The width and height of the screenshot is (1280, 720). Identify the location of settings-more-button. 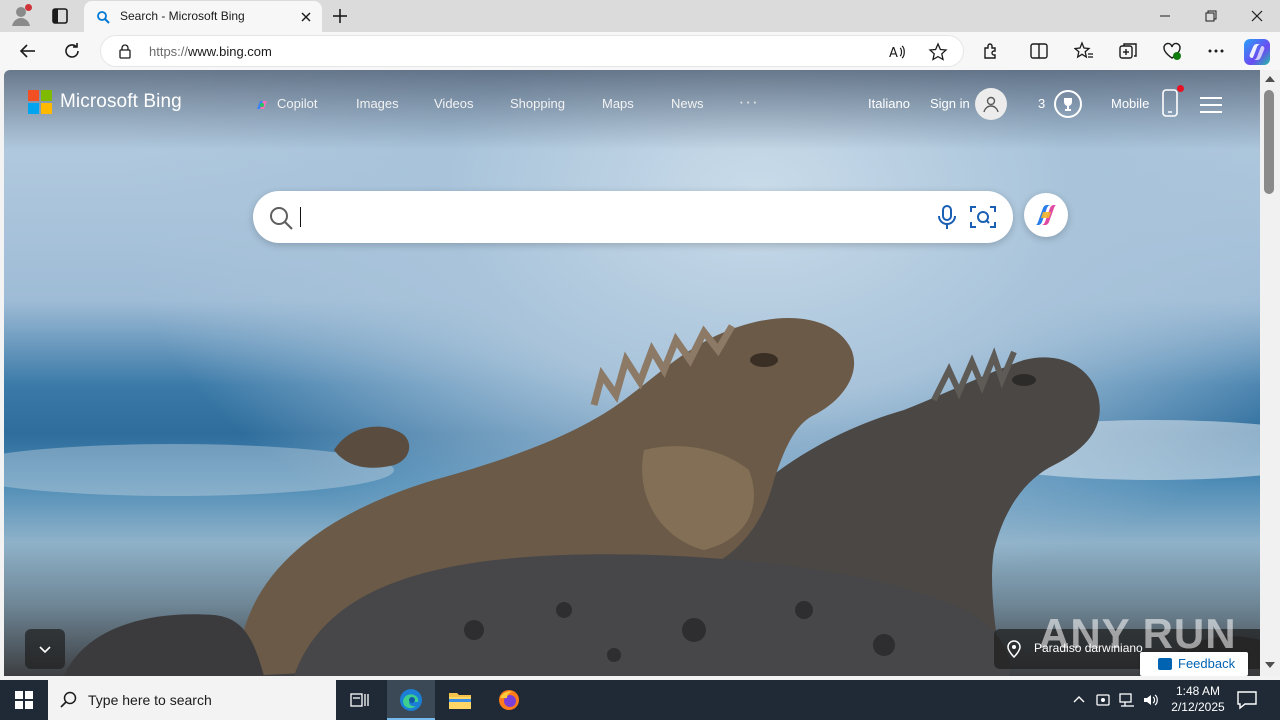
(1216, 51).